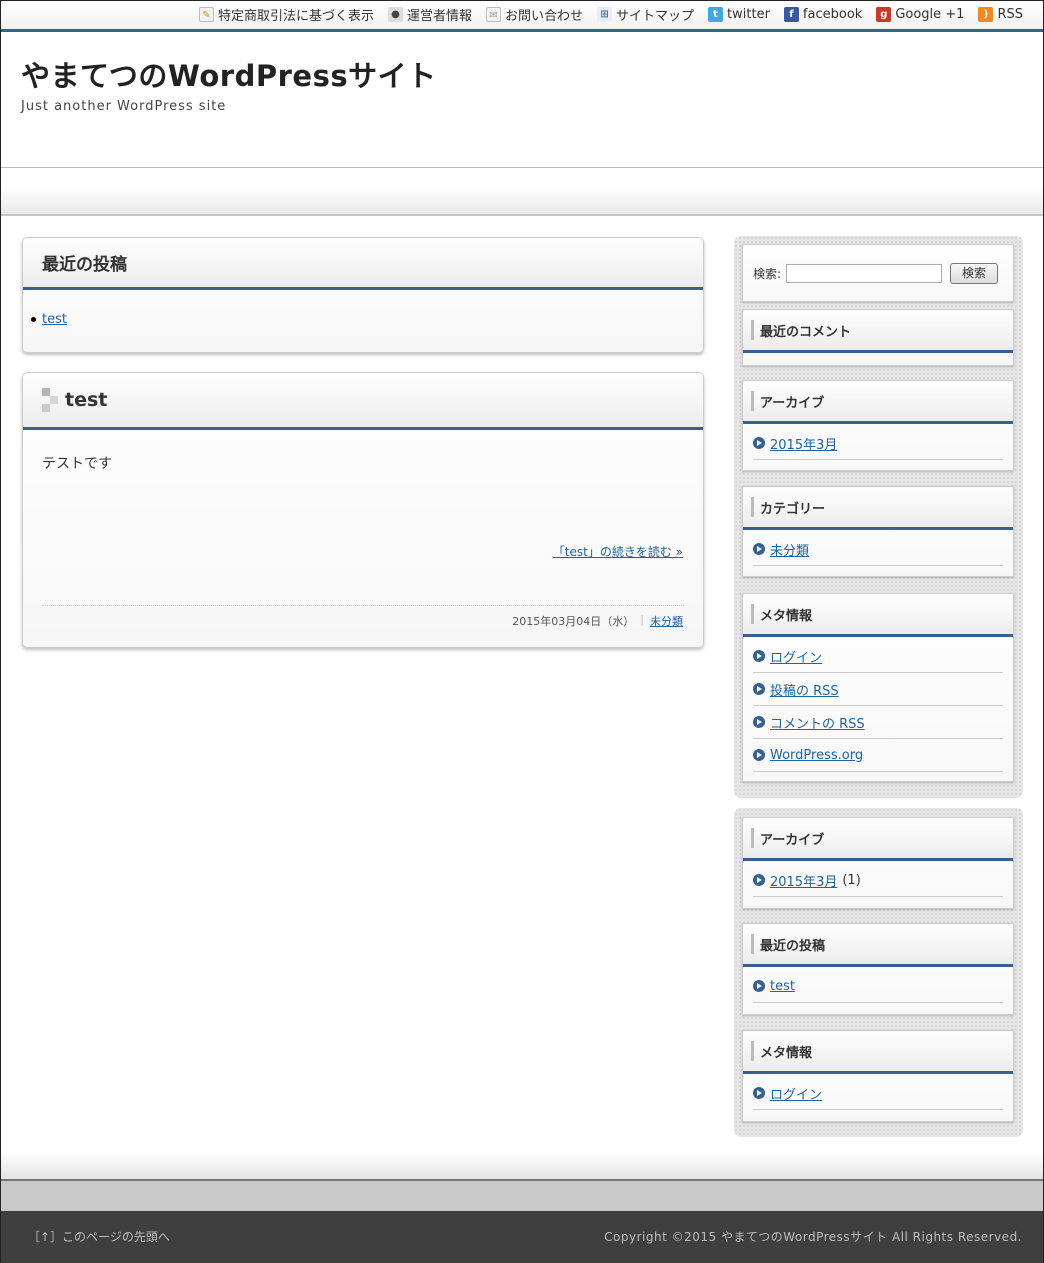  What do you see at coordinates (522, 192) in the screenshot?
I see `nav-band` at bounding box center [522, 192].